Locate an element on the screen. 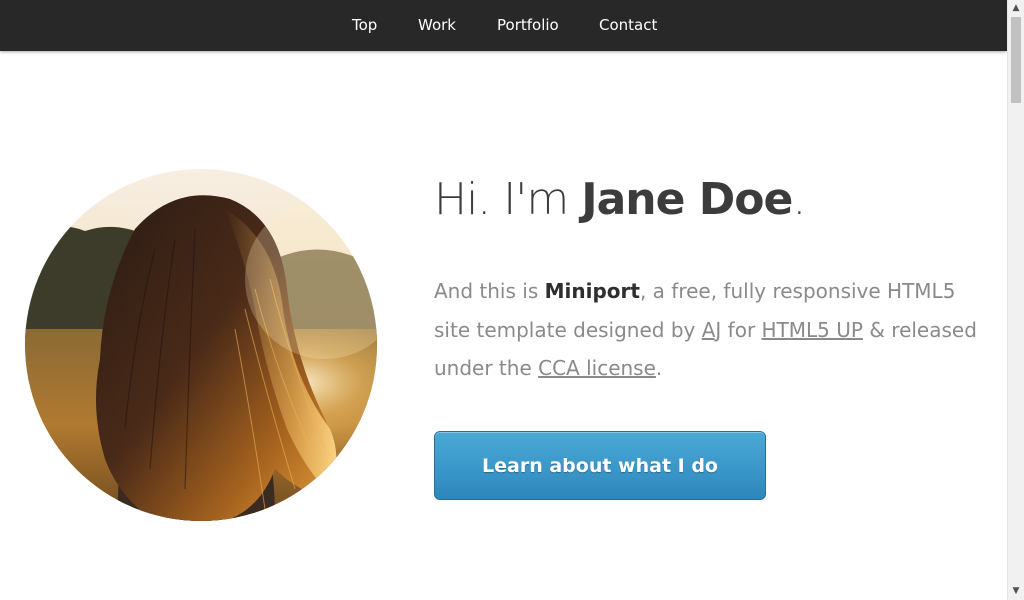 Image resolution: width=1024 pixels, height=600 pixels. person-name: Jane Doe is located at coordinates (687, 199).